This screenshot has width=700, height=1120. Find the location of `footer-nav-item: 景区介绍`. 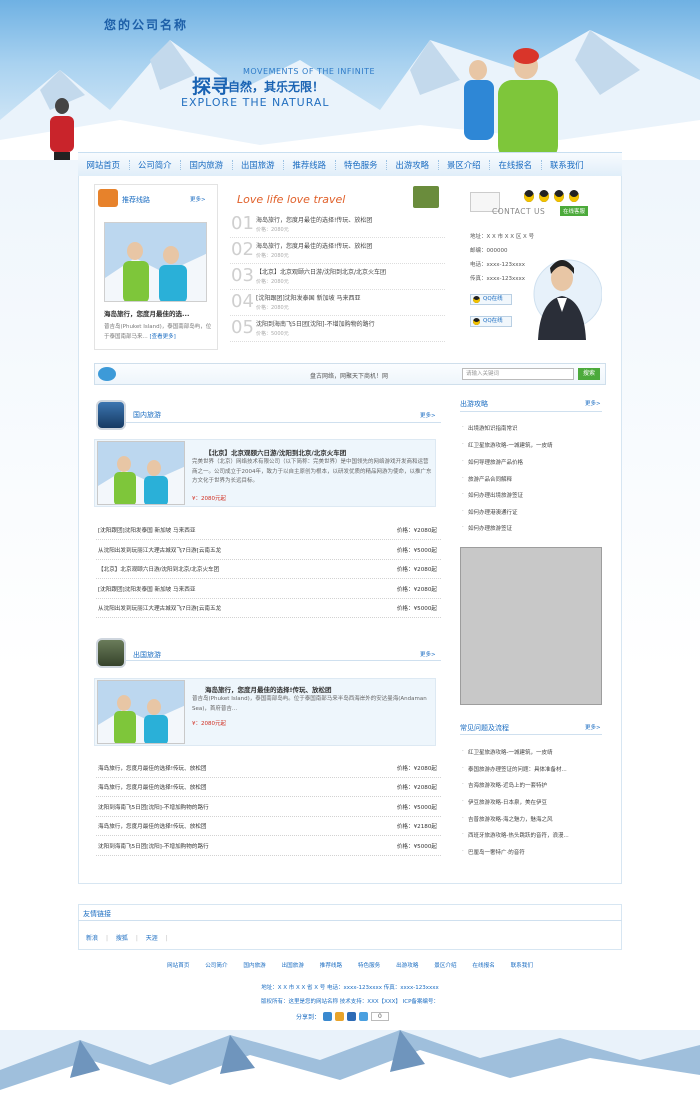

footer-nav-item: 景区介绍 is located at coordinates (445, 966).